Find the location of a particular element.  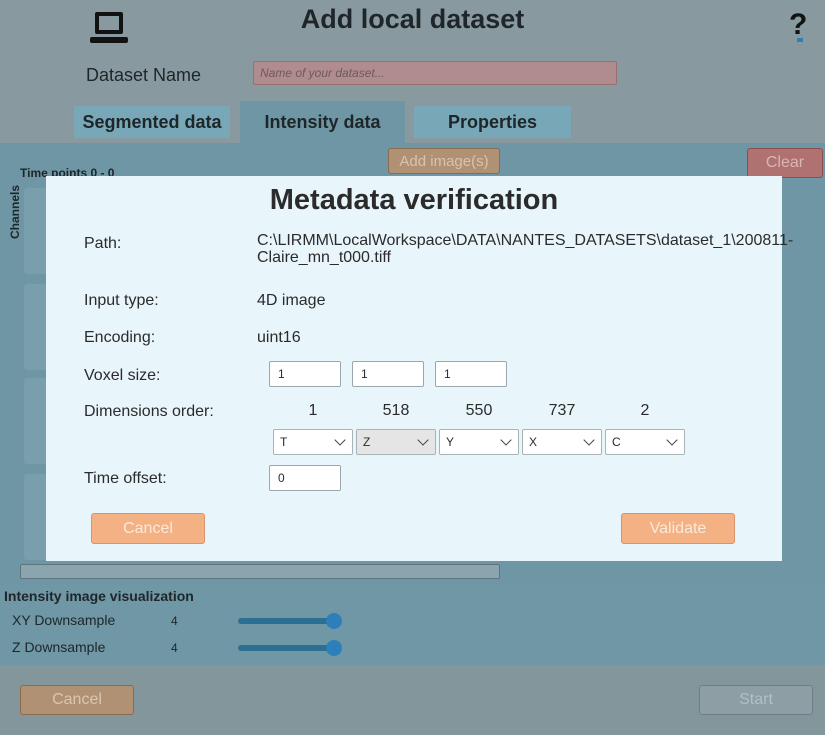

horizontal-scrollbar is located at coordinates (260, 571).